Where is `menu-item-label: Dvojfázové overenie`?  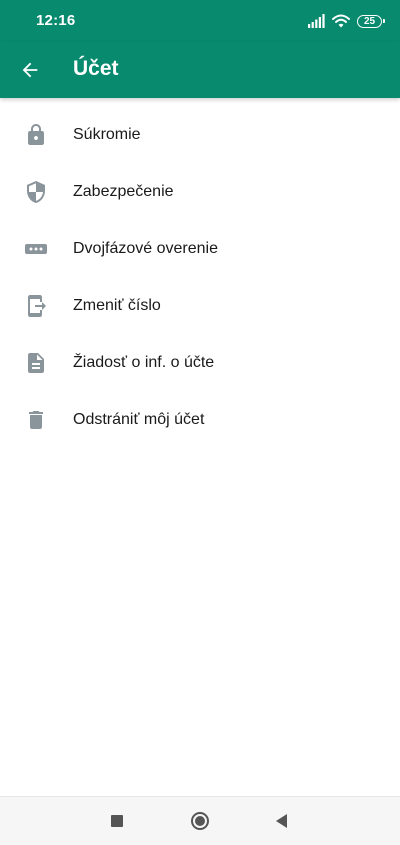 menu-item-label: Dvojfázové overenie is located at coordinates (145, 248).